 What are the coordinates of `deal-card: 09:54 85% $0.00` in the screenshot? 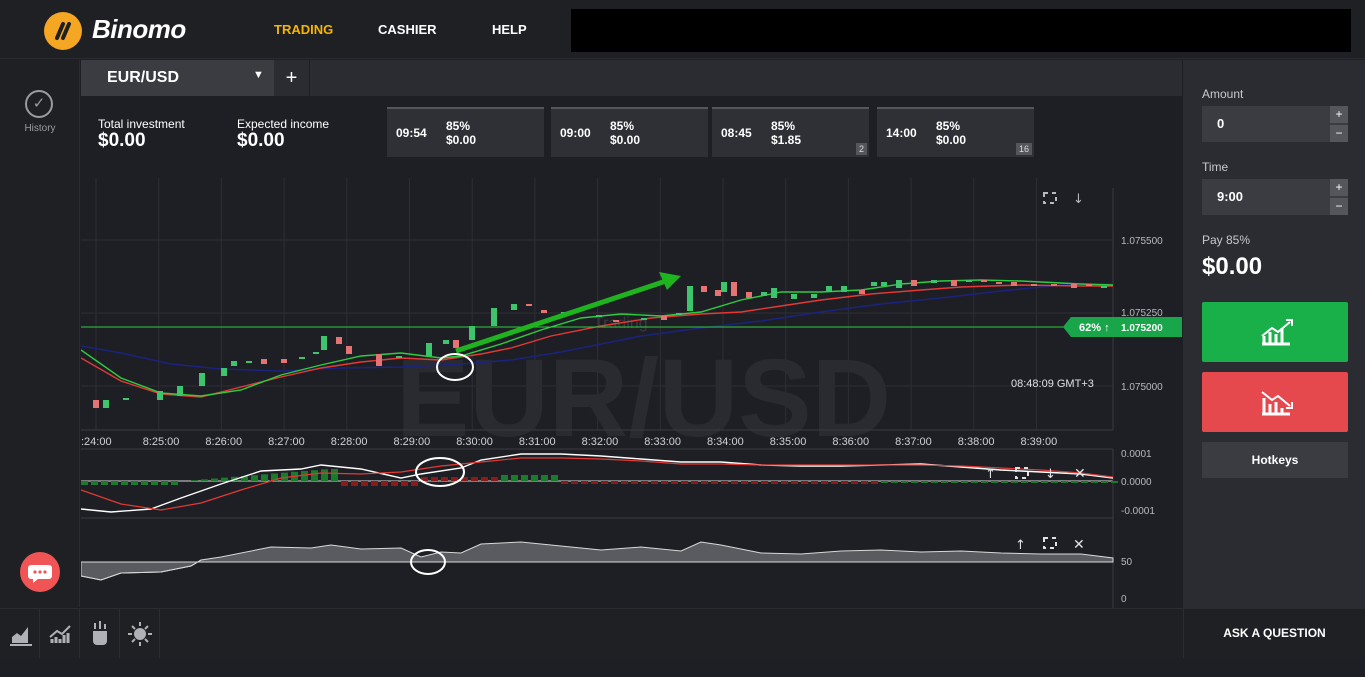 It's located at (465, 132).